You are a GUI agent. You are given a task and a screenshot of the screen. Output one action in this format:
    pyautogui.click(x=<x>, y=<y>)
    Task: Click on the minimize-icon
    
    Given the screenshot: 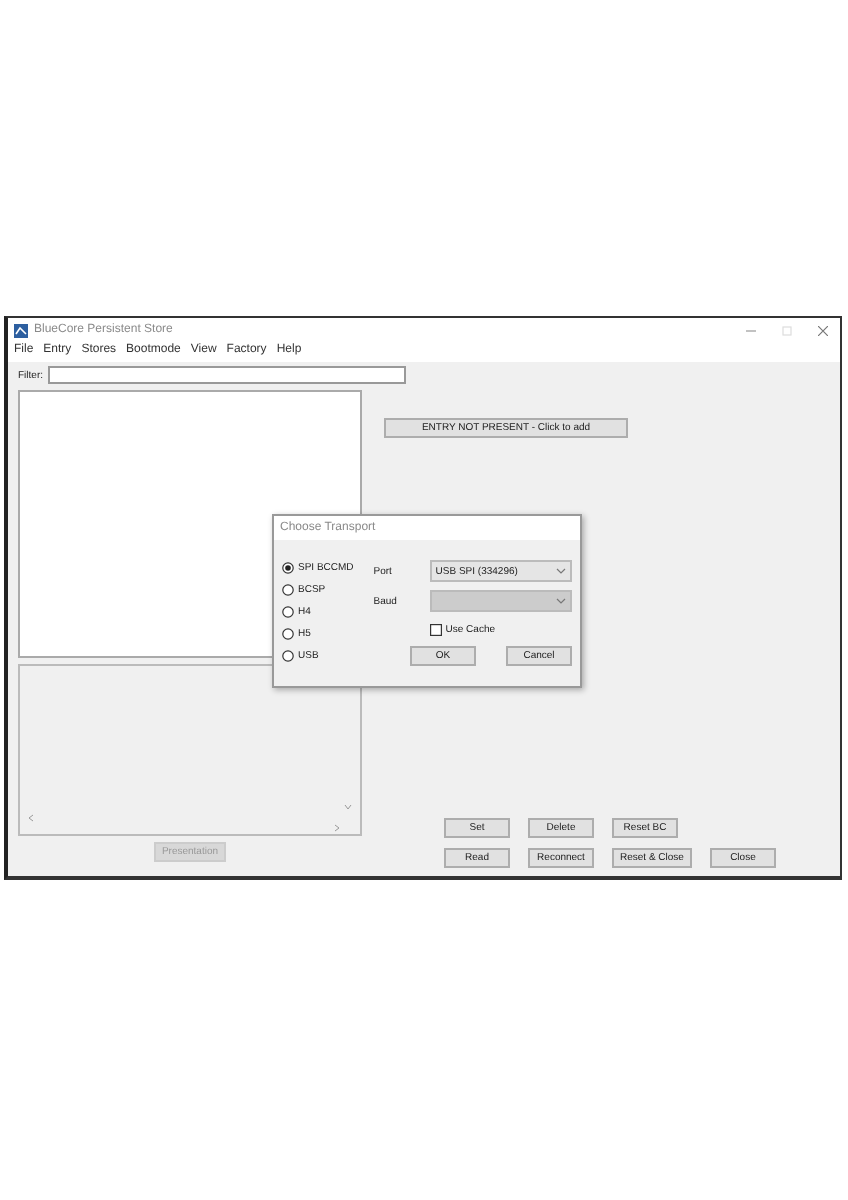 What is the action you would take?
    pyautogui.click(x=751, y=330)
    